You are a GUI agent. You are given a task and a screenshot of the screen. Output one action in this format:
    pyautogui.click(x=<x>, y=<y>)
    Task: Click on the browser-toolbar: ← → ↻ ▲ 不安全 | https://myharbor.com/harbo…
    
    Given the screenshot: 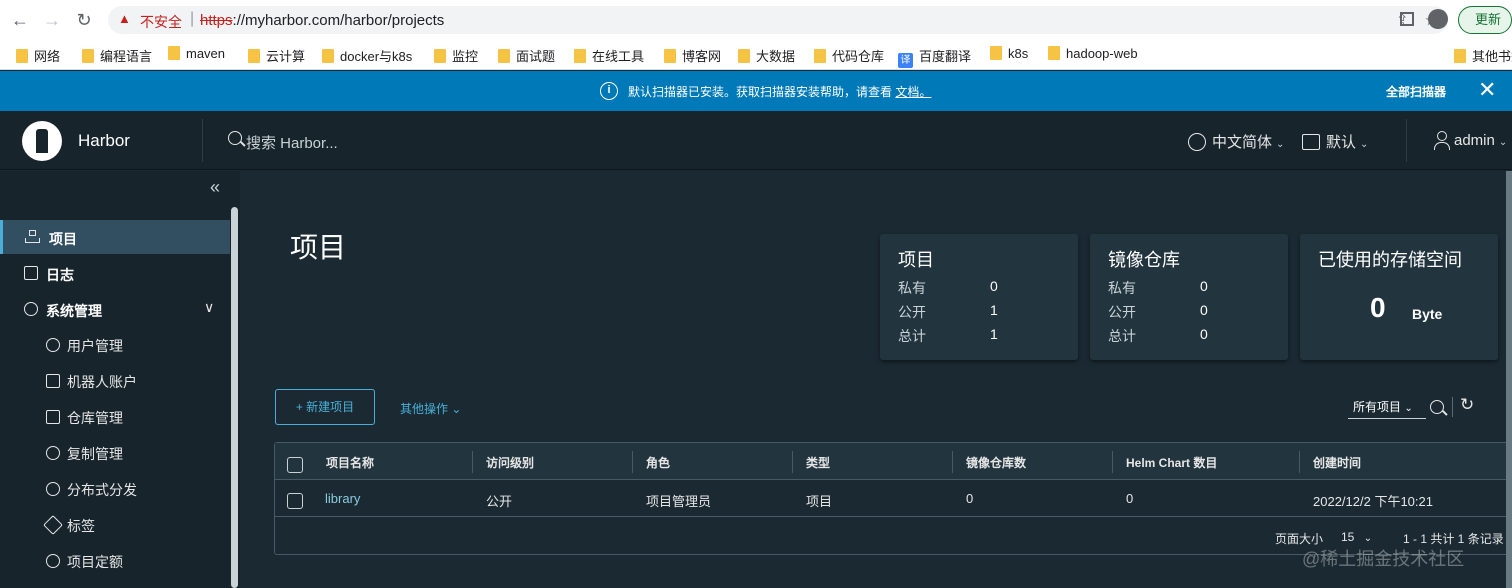 What is the action you would take?
    pyautogui.click(x=756, y=20)
    